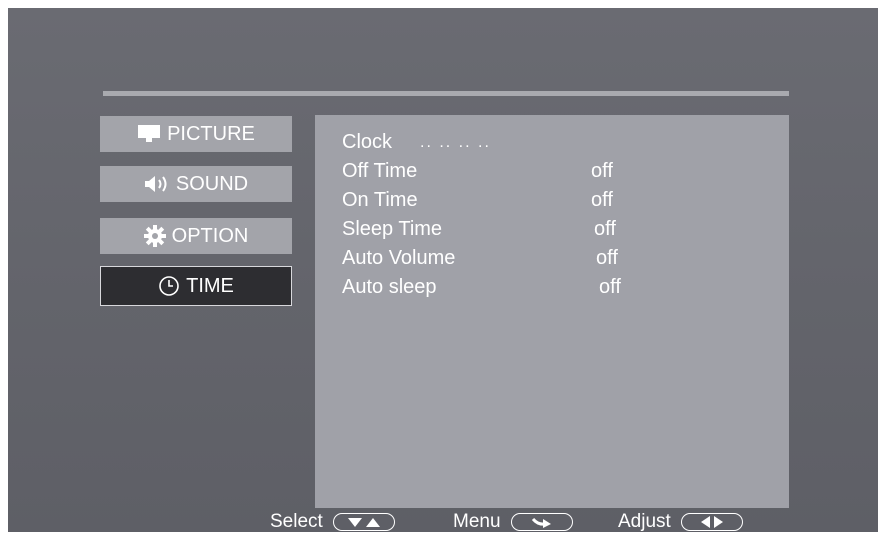 Image resolution: width=878 pixels, height=533 pixels. What do you see at coordinates (557, 260) in the screenshot?
I see `setting-row-auto-volume: Auto Volume off` at bounding box center [557, 260].